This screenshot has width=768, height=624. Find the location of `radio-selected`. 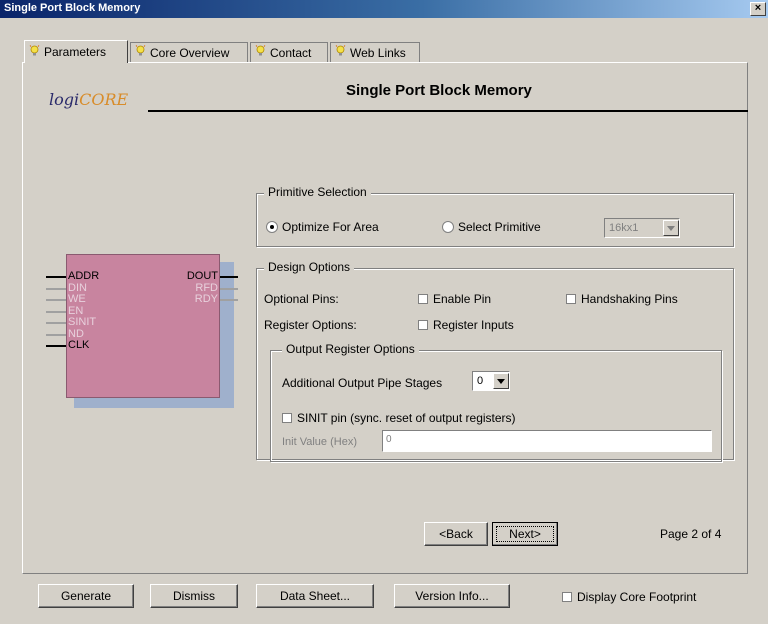

radio-selected is located at coordinates (272, 227).